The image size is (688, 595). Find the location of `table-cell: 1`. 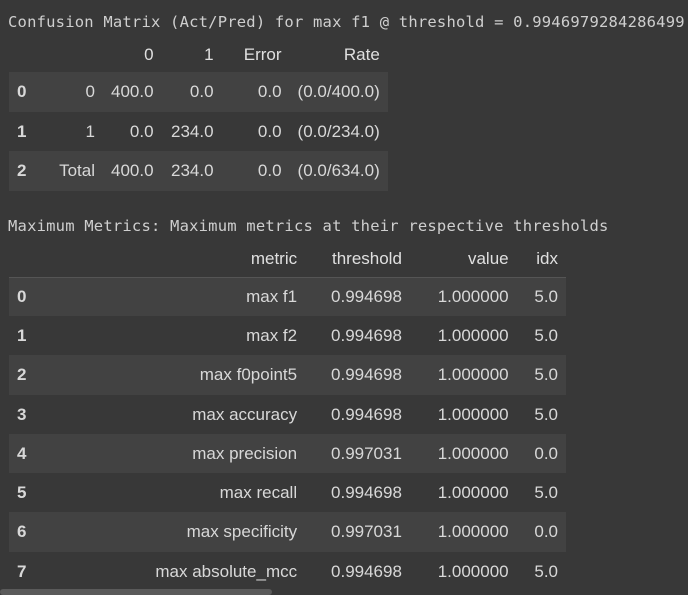

table-cell: 1 is located at coordinates (90, 131).